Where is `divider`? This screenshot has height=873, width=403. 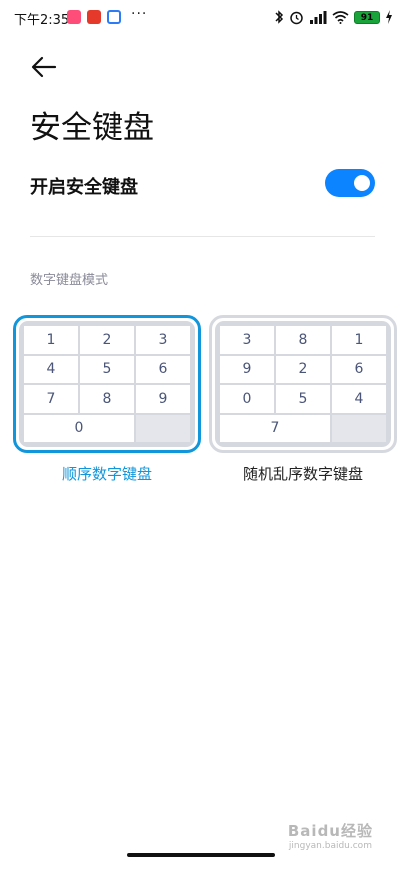
divider is located at coordinates (202, 236).